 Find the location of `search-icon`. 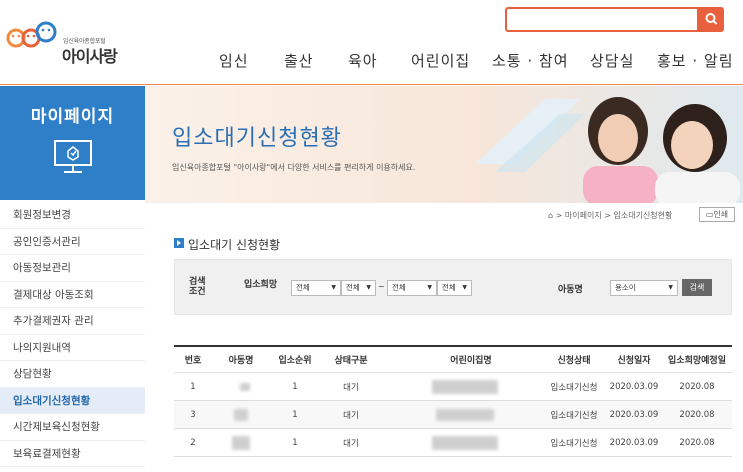

search-icon is located at coordinates (711, 19).